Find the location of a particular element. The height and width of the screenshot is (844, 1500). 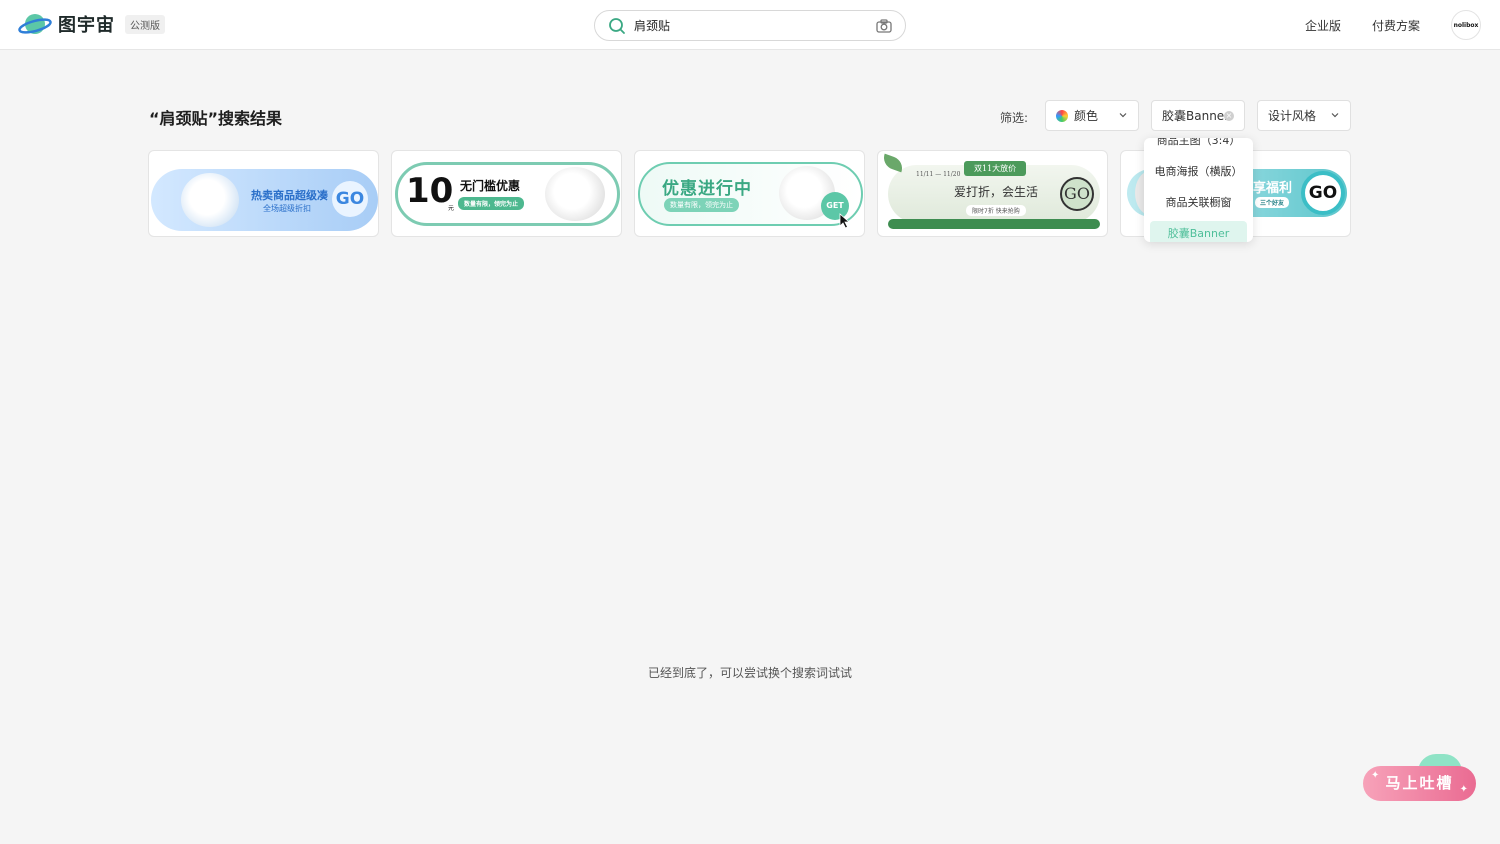

banner-headline: 爱打折，会生活 is located at coordinates (996, 192).